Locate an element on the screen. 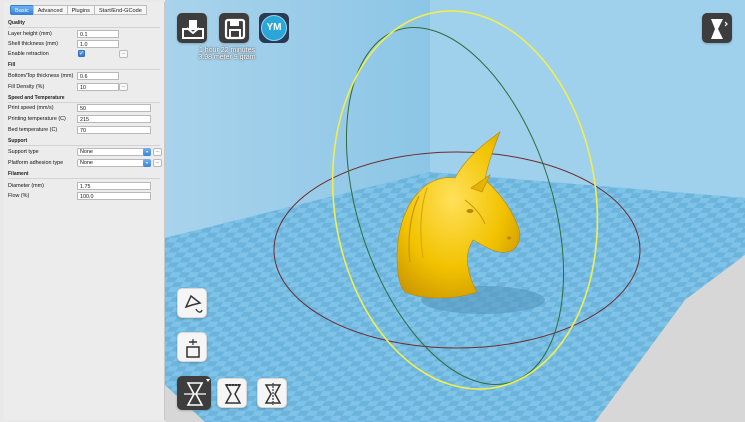 The height and width of the screenshot is (422, 745). section-filament: Filament is located at coordinates (18, 174).